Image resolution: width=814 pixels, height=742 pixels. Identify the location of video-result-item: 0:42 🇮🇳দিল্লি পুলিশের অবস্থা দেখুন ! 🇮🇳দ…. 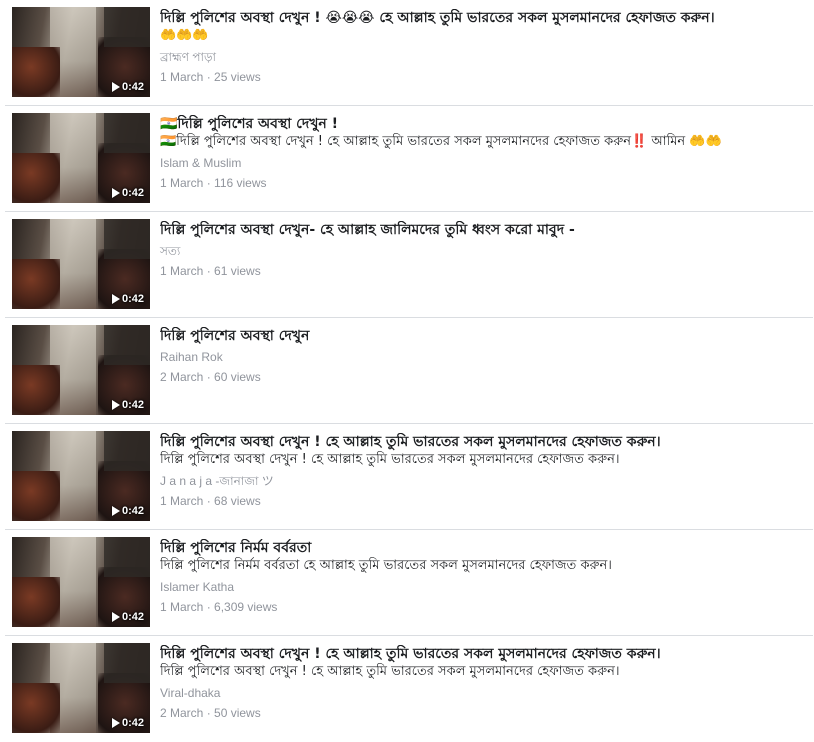
(409, 159).